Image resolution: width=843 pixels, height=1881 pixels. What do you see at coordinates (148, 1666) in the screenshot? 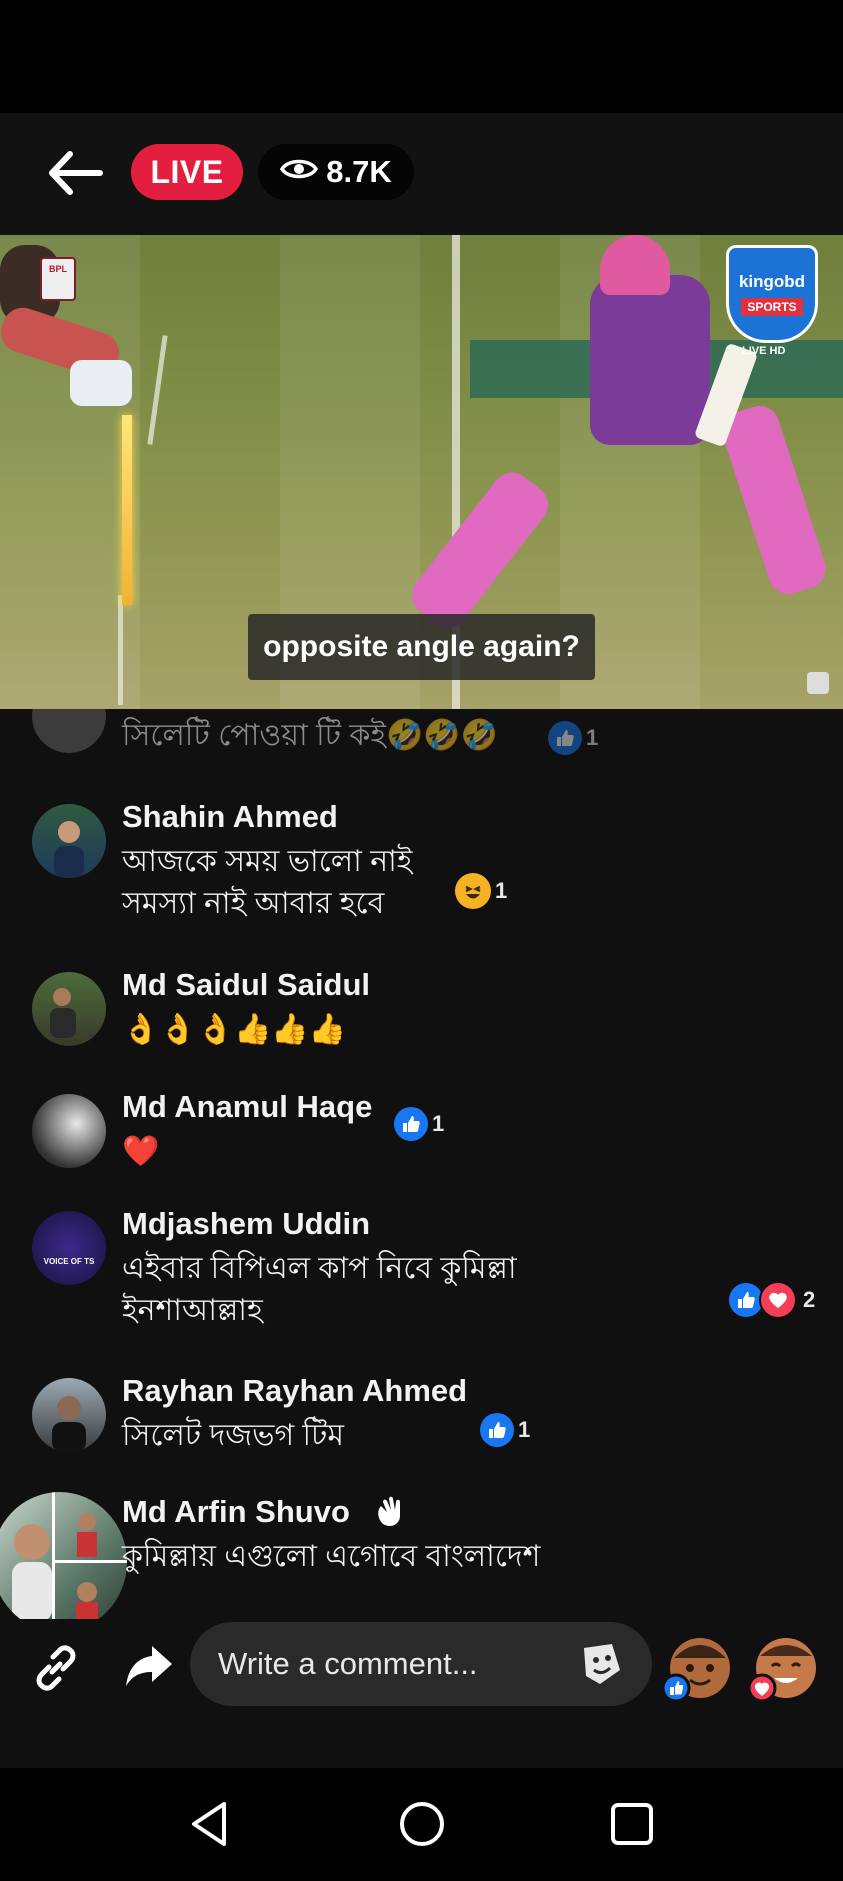
I see `share-icon` at bounding box center [148, 1666].